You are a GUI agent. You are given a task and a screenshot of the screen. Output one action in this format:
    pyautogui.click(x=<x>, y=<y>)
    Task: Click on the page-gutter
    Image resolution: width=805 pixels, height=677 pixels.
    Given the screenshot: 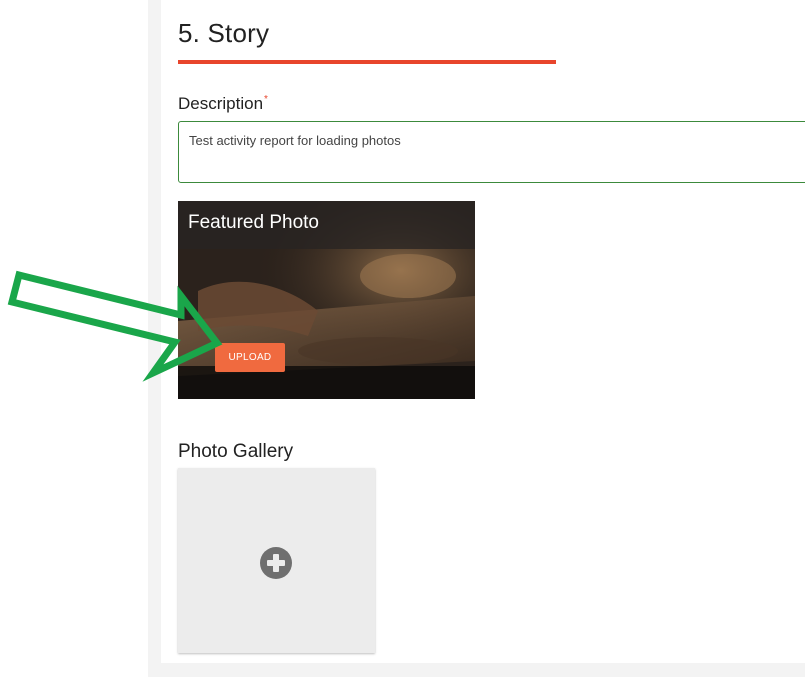 What is the action you would take?
    pyautogui.click(x=154, y=338)
    